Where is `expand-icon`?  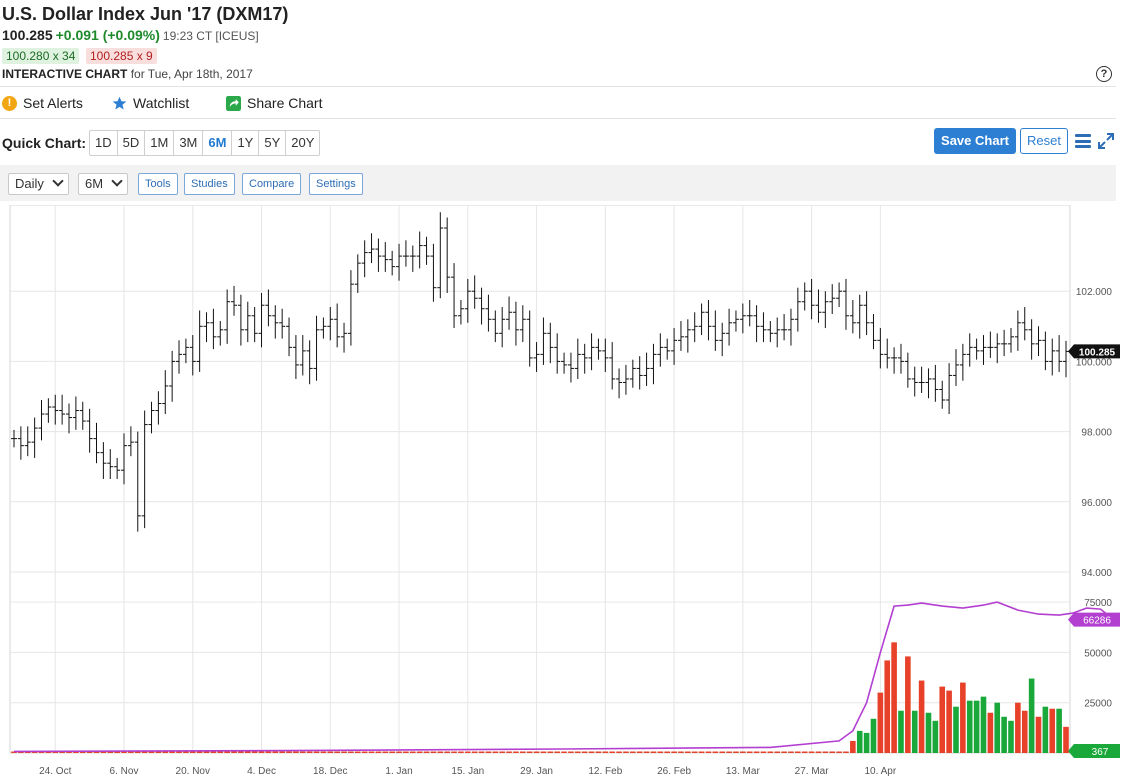
expand-icon is located at coordinates (1106, 141).